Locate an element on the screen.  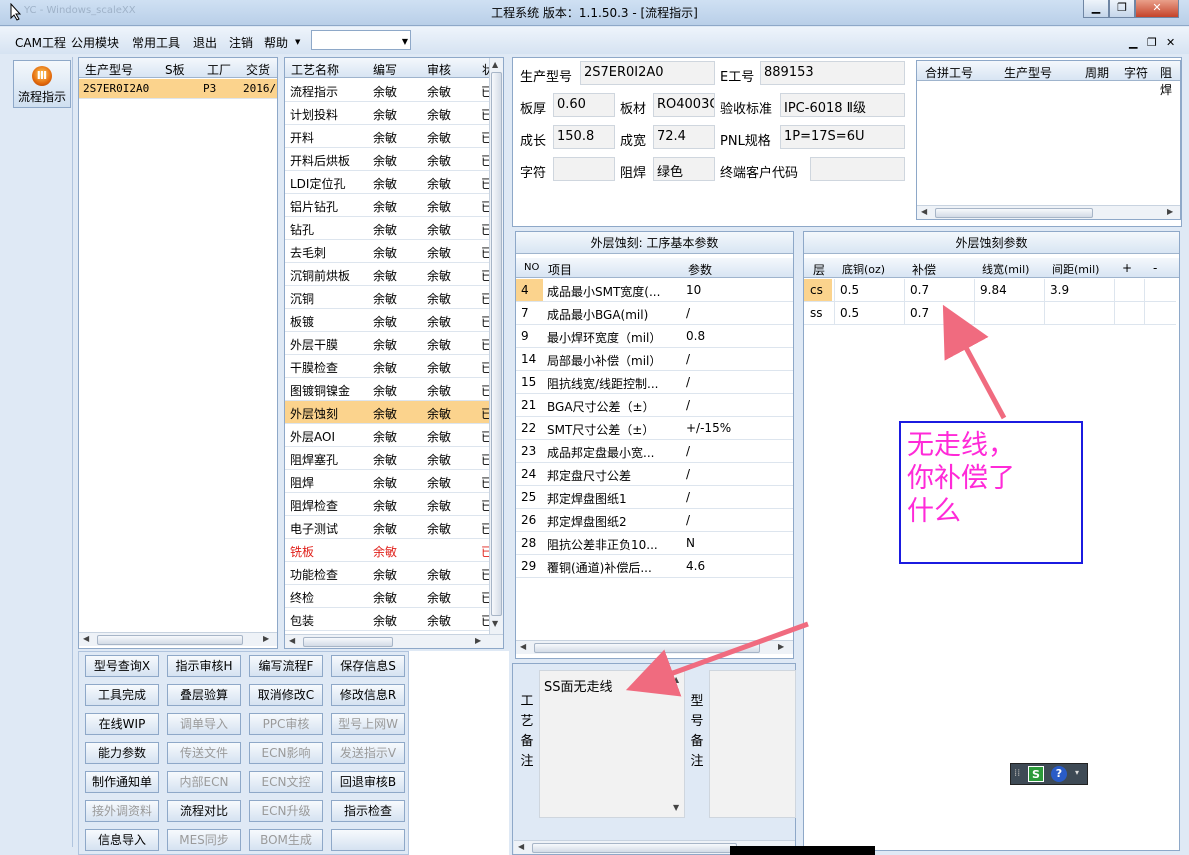
menu-arrow-icon: ▾ is located at coordinates (1077, 772).